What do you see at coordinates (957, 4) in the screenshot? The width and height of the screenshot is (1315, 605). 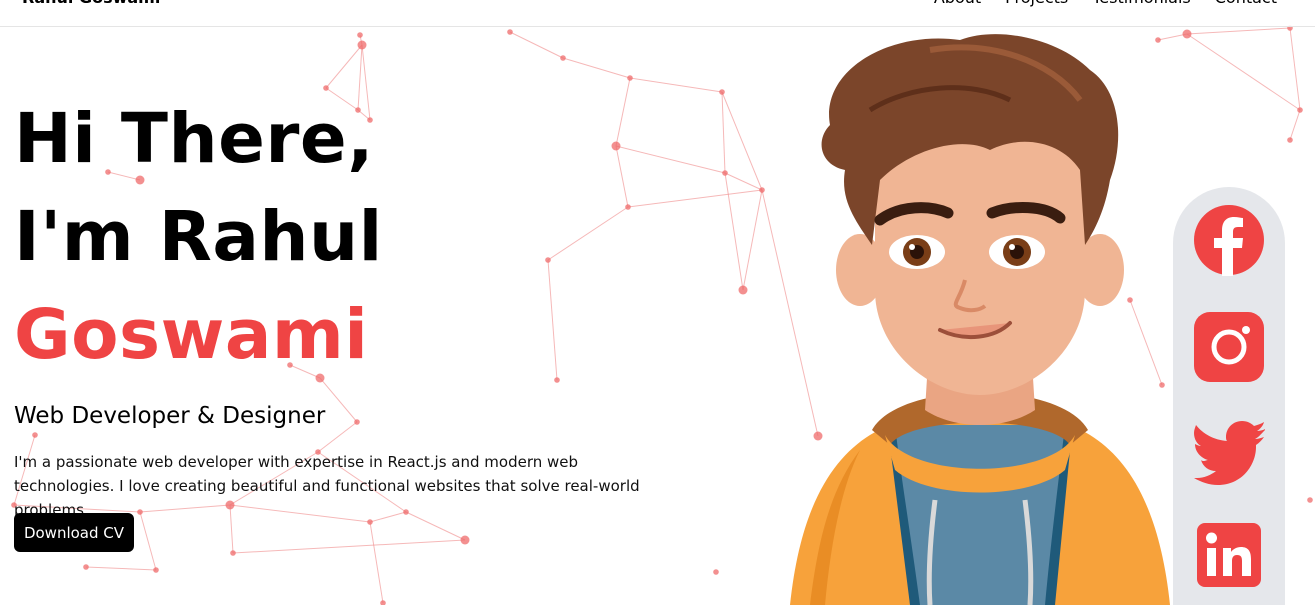 I see `nav-item-about: About` at bounding box center [957, 4].